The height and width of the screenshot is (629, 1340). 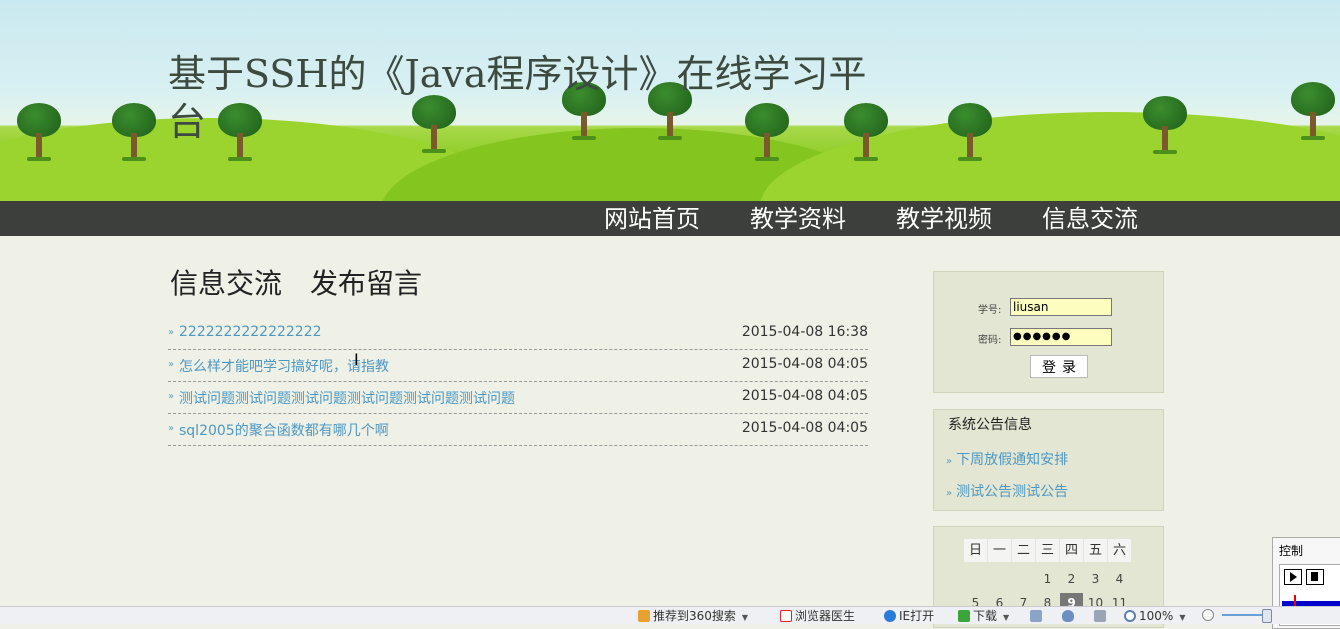 I want to click on login-panel: 学号: 密码: ●●●●●● 登录, so click(x=1048, y=332).